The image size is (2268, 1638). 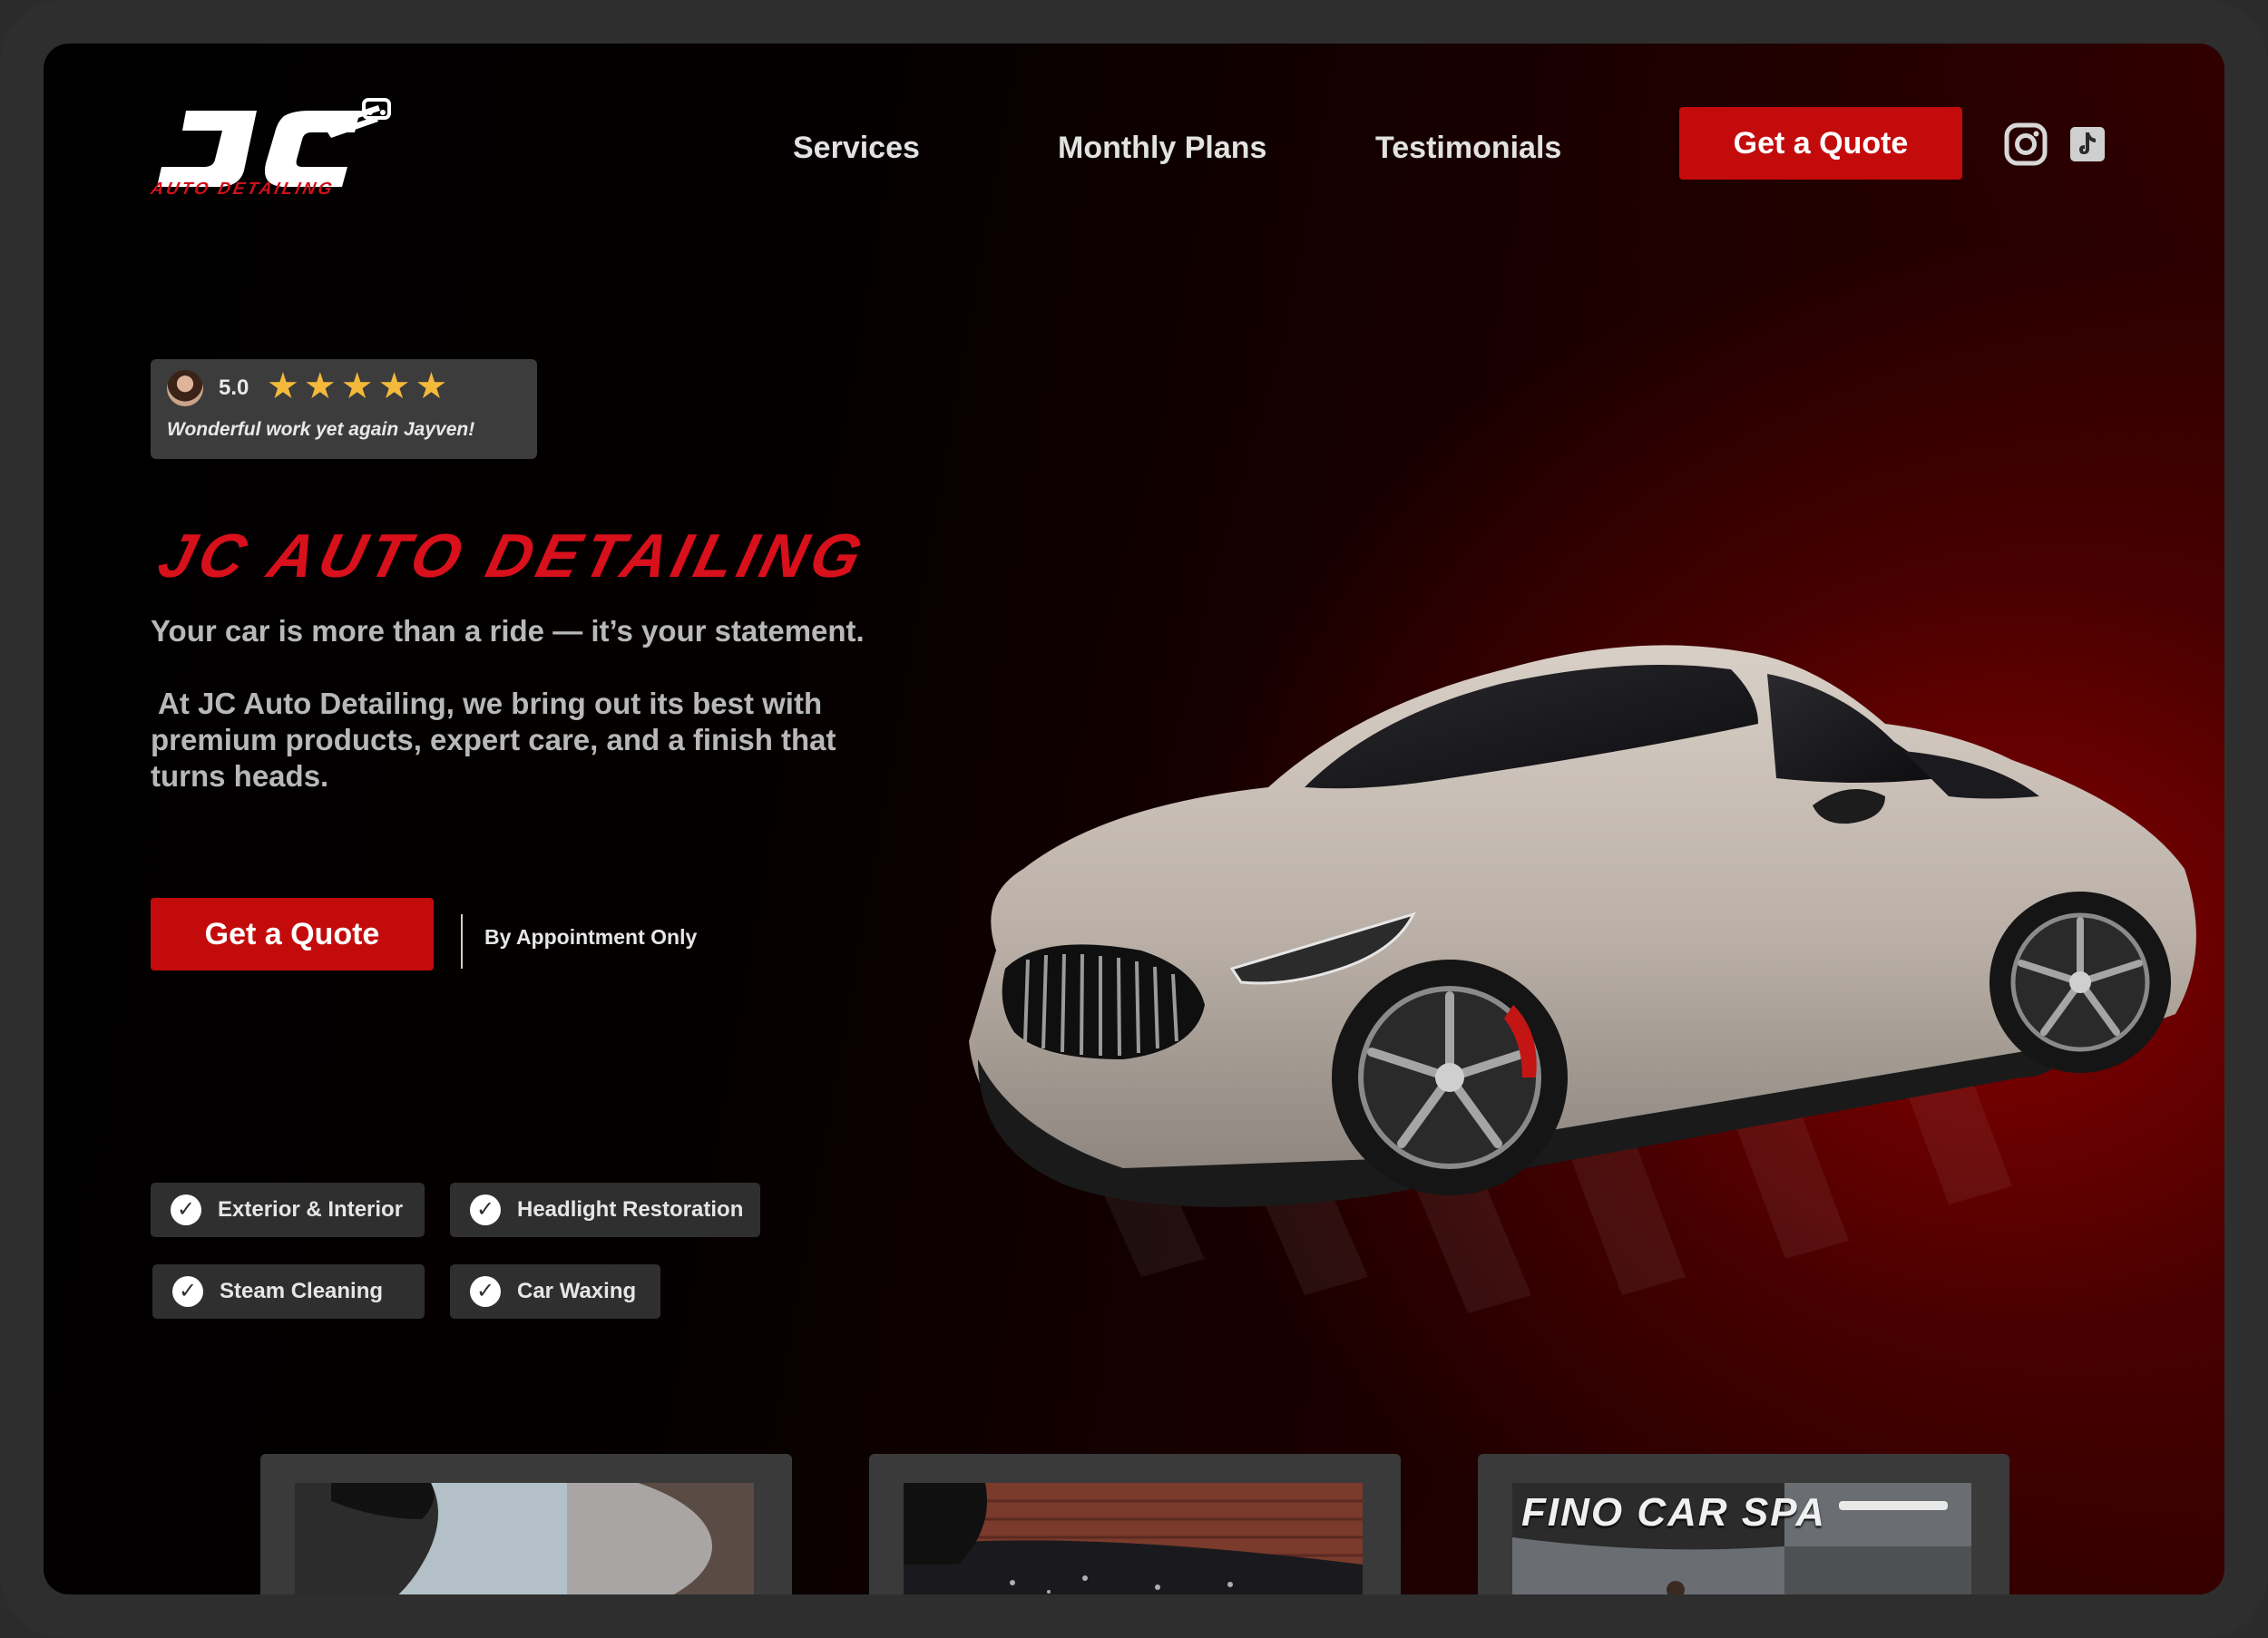 I want to click on car-spa-sign: FINO CAR SPA, so click(x=1674, y=1512).